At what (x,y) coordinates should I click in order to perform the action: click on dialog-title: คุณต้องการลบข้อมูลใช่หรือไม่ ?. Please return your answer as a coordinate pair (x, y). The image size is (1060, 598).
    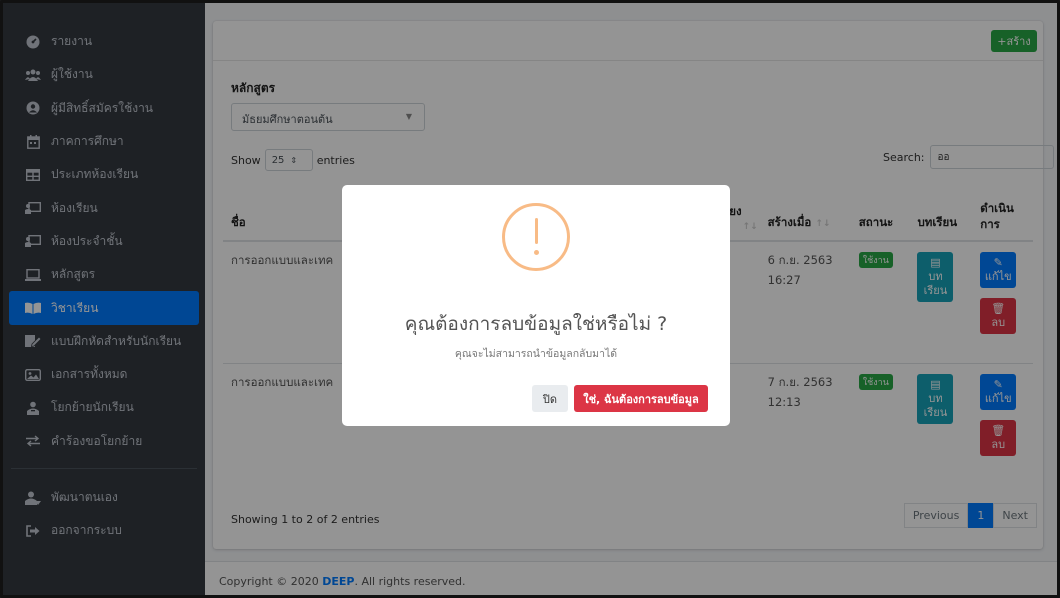
    Looking at the image, I should click on (536, 324).